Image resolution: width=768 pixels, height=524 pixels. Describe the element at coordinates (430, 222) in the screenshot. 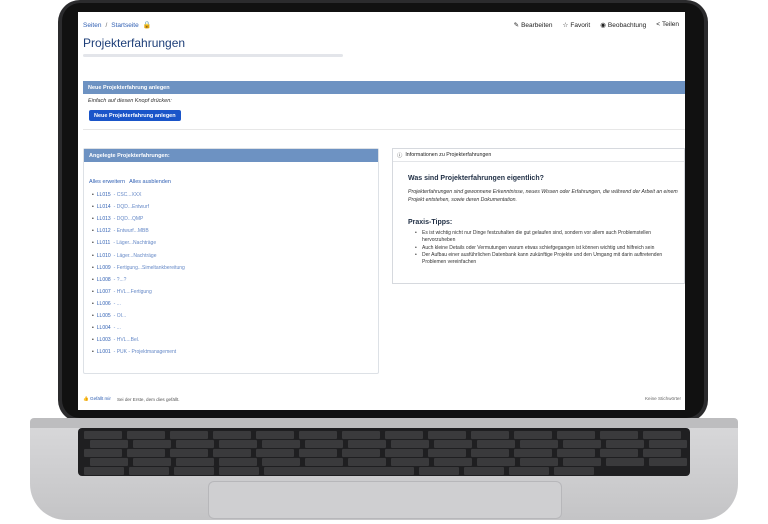

I see `tips-heading: Praxis-Tipps:` at that location.